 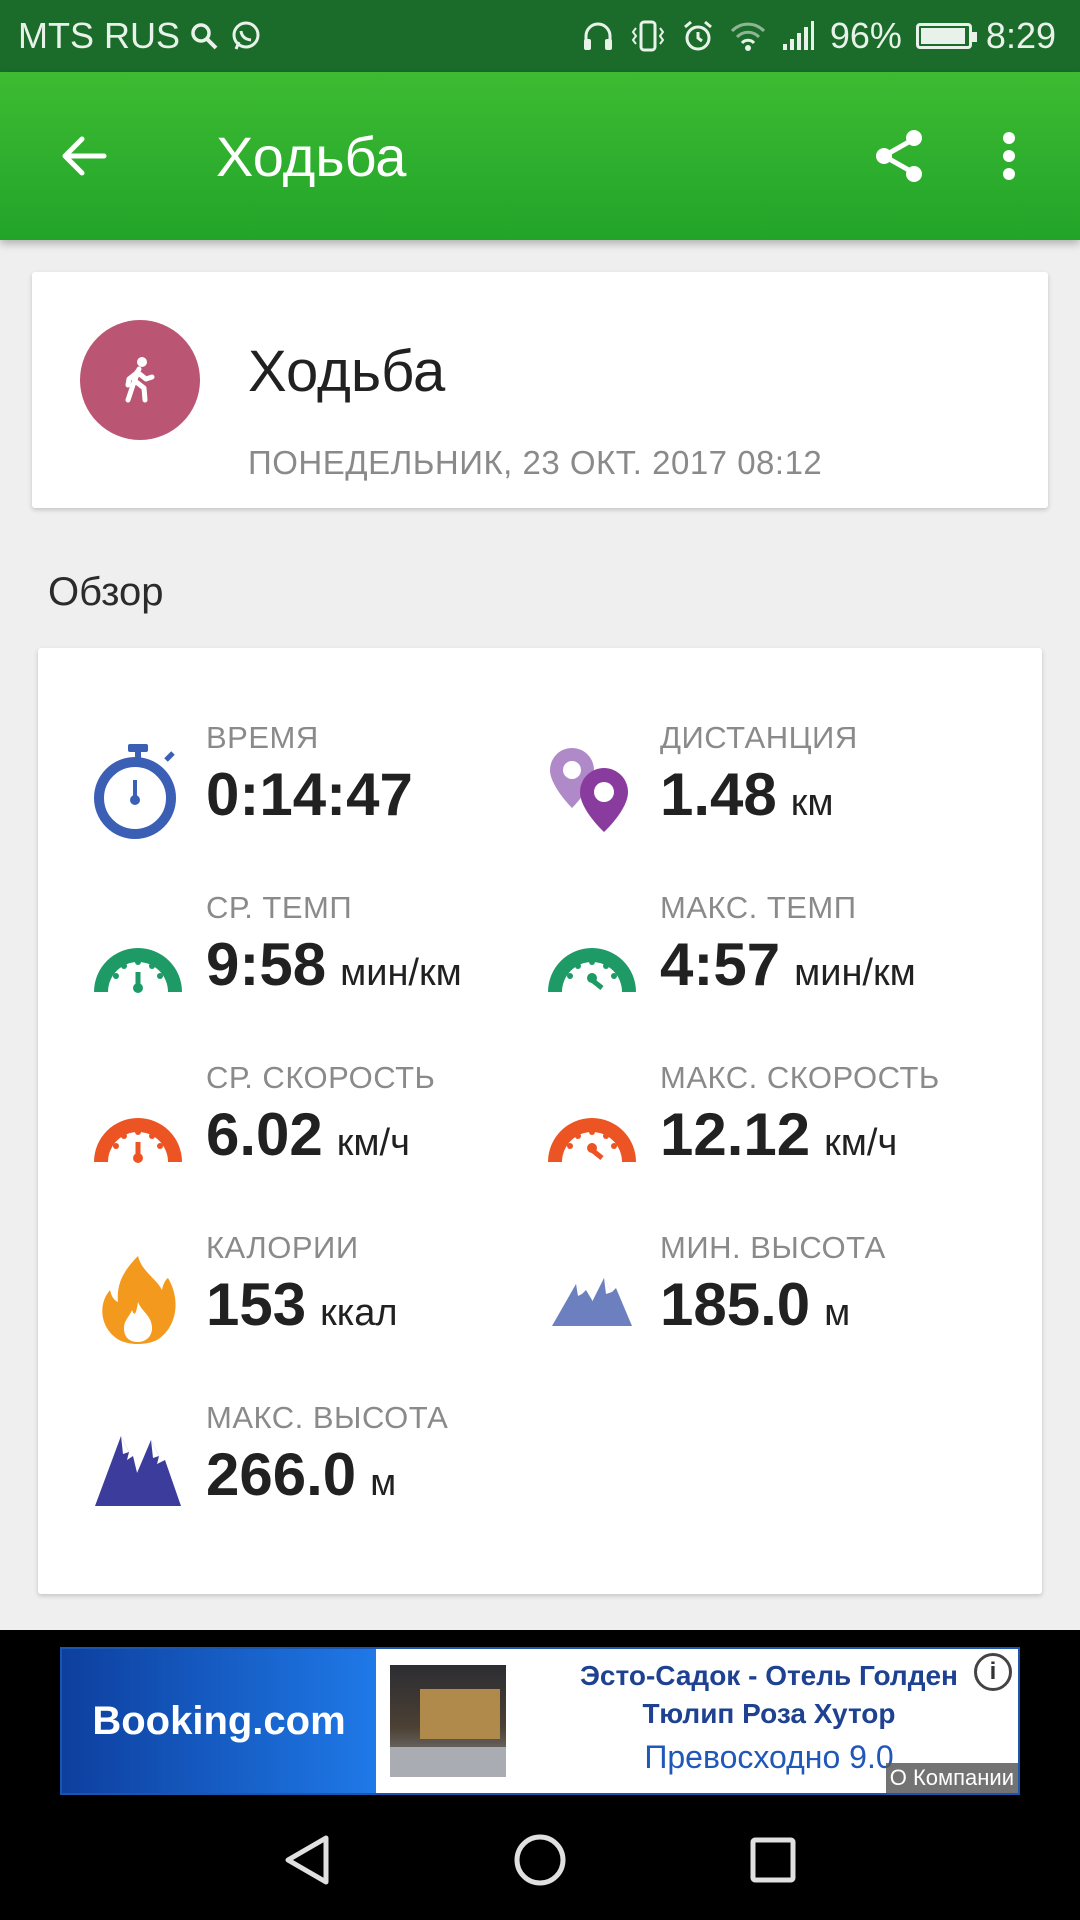 What do you see at coordinates (788, 964) in the screenshot?
I see `stat-value-group: 4:57 мин/км` at bounding box center [788, 964].